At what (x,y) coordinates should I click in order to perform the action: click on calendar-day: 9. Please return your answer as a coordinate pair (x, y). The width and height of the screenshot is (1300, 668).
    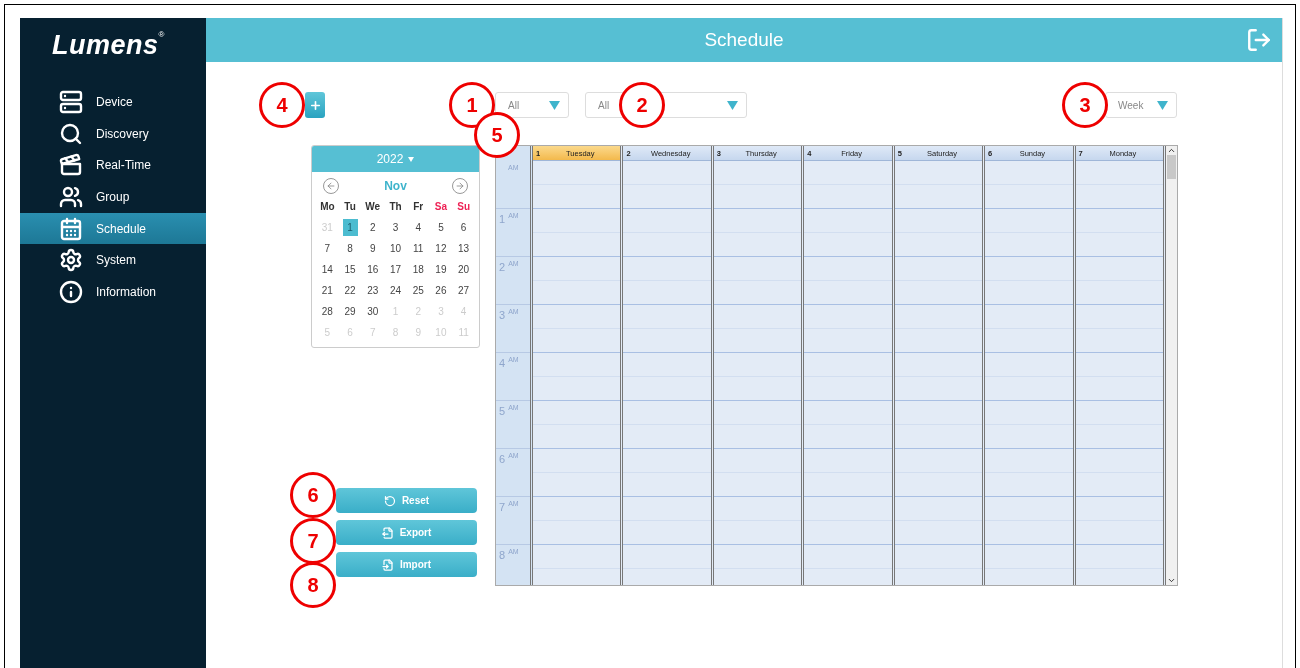
    Looking at the image, I should click on (373, 248).